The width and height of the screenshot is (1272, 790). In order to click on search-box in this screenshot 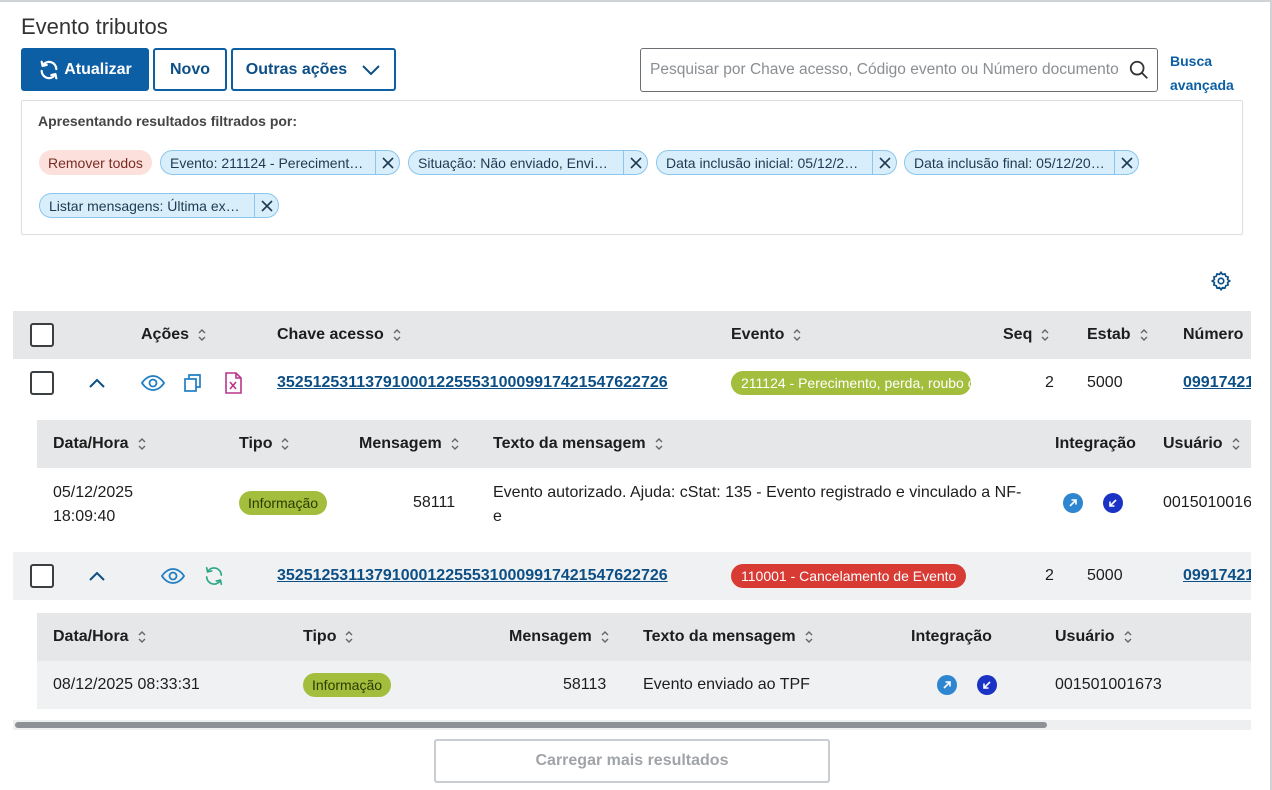, I will do `click(899, 70)`.